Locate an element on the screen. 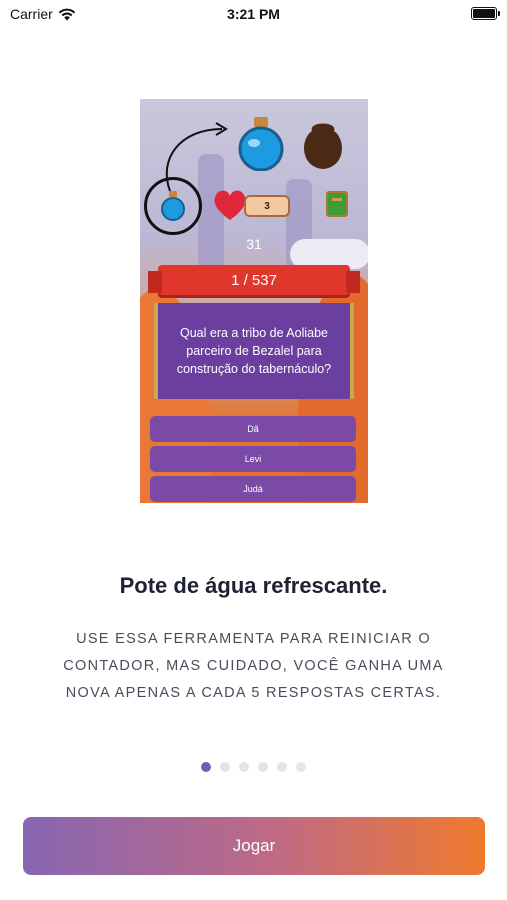 Image resolution: width=507 pixels, height=900 pixels. tutorial-title: Pote de água refrescante. is located at coordinates (253, 585).